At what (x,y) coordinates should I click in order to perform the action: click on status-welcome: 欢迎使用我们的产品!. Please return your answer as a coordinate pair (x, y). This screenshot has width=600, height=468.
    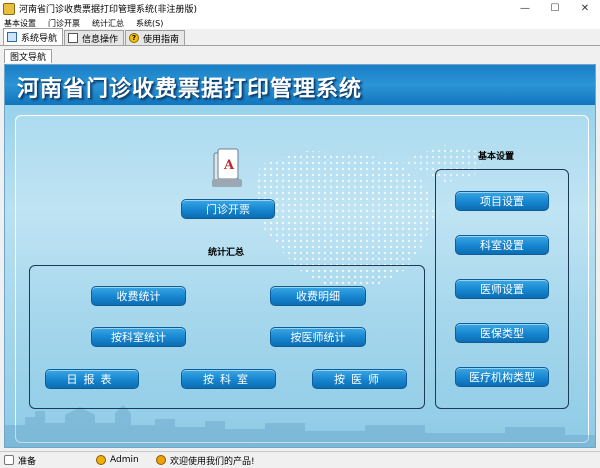
    Looking at the image, I should click on (205, 460).